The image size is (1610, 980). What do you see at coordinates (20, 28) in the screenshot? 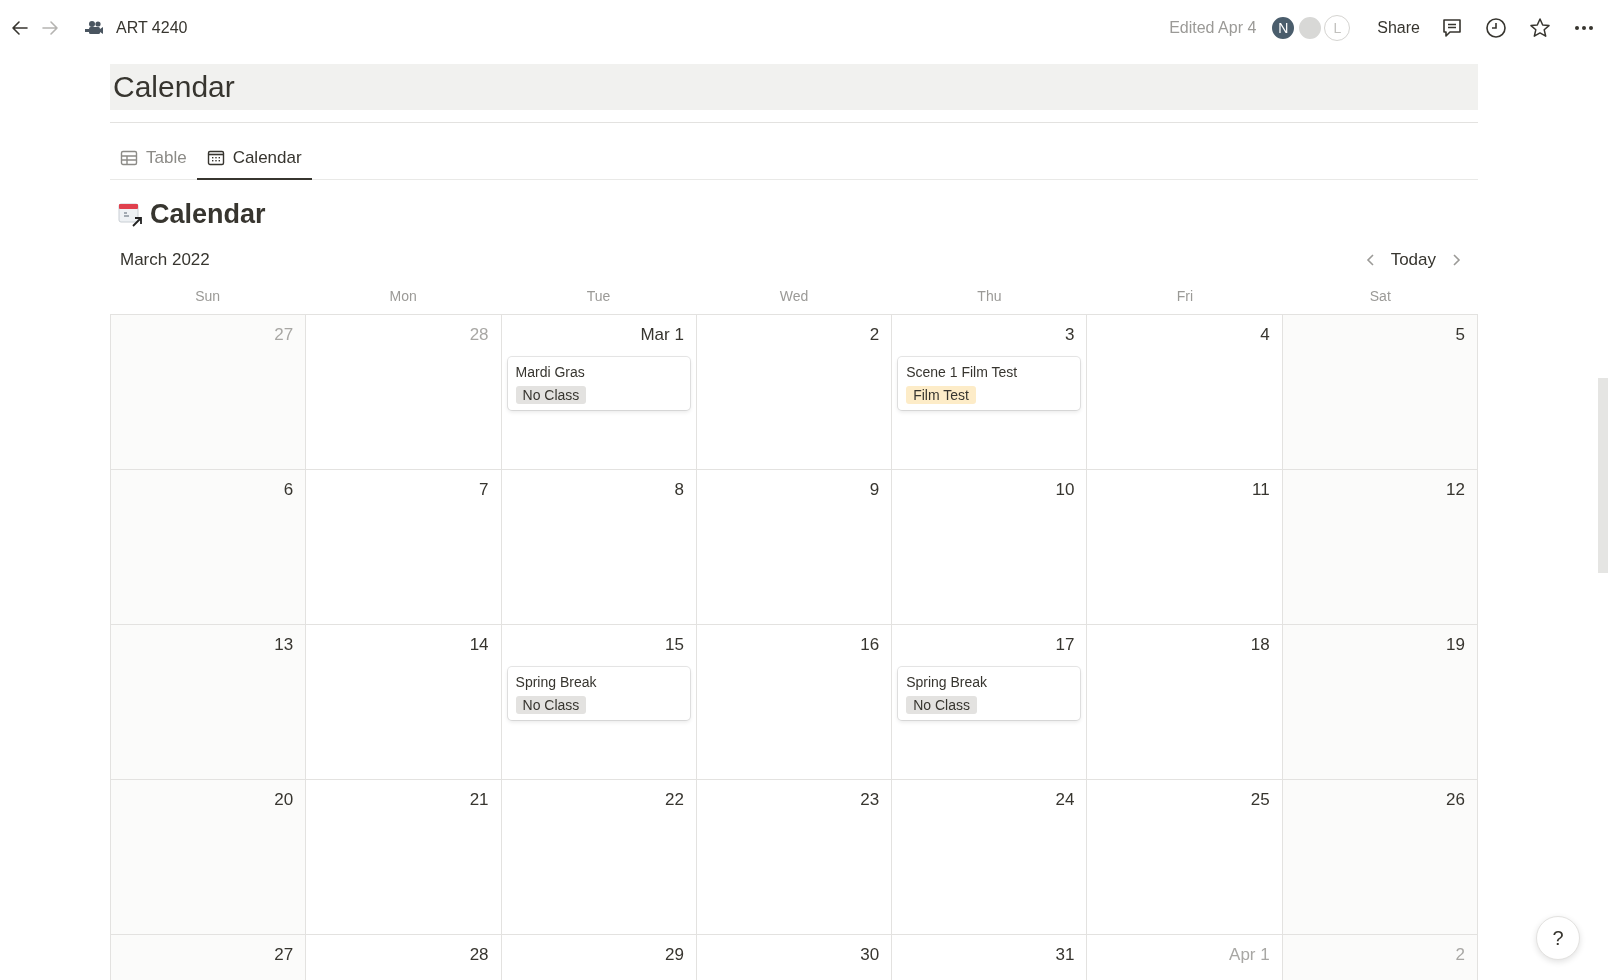
I see `back-arrow-icon` at bounding box center [20, 28].